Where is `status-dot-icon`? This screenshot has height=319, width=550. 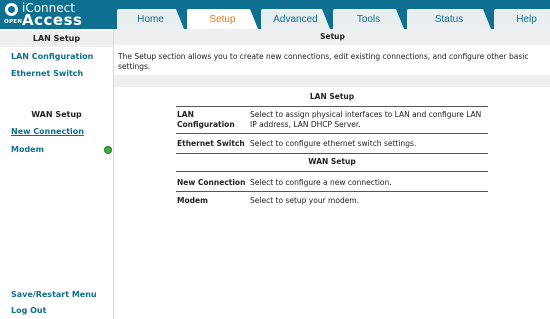
status-dot-icon is located at coordinates (108, 150).